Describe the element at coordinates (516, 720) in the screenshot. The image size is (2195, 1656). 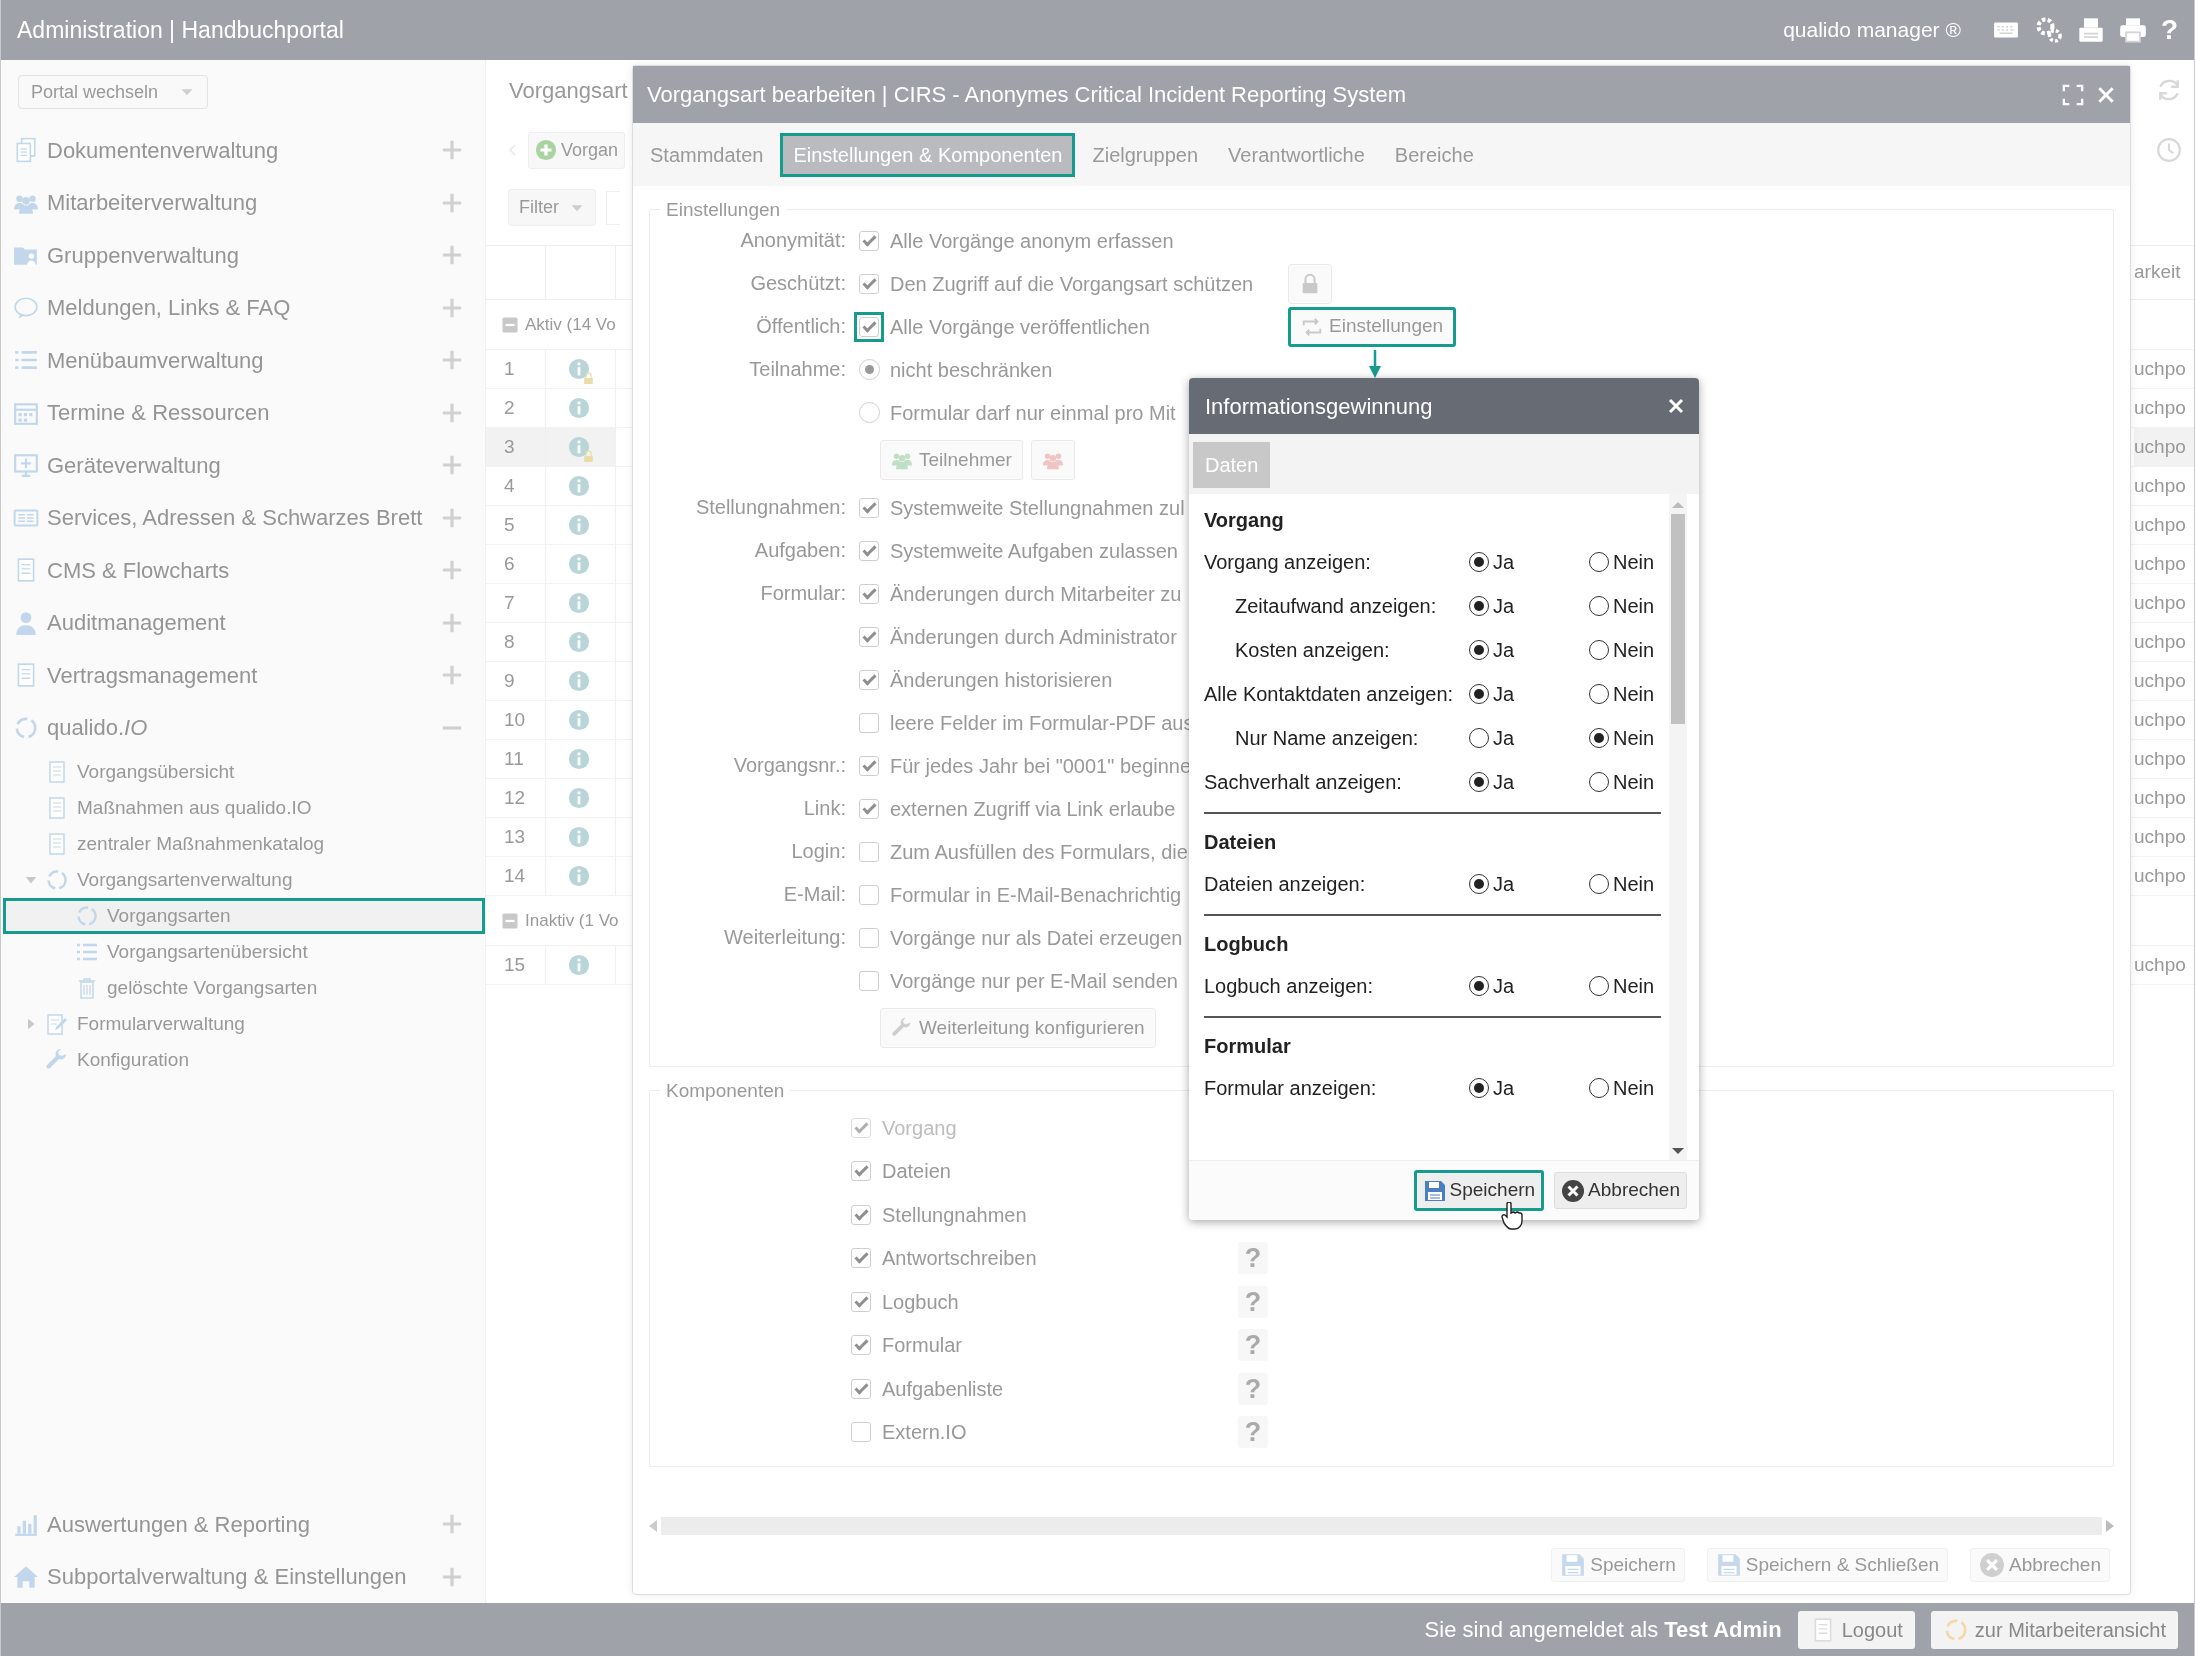
I see `row-number: 10` at that location.